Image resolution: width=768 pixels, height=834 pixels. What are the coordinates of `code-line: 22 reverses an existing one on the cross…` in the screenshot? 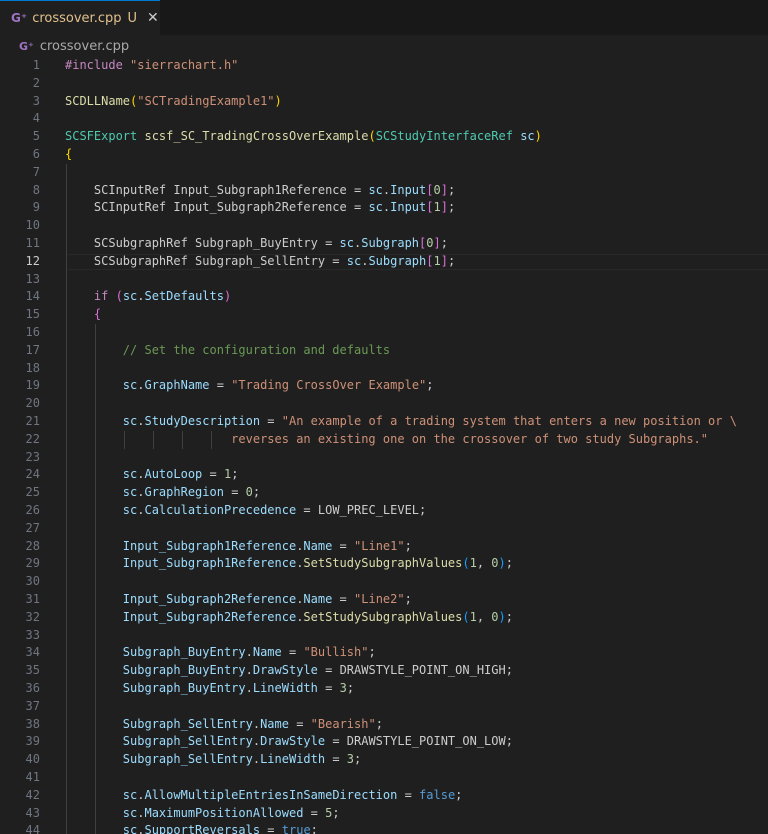 It's located at (384, 440).